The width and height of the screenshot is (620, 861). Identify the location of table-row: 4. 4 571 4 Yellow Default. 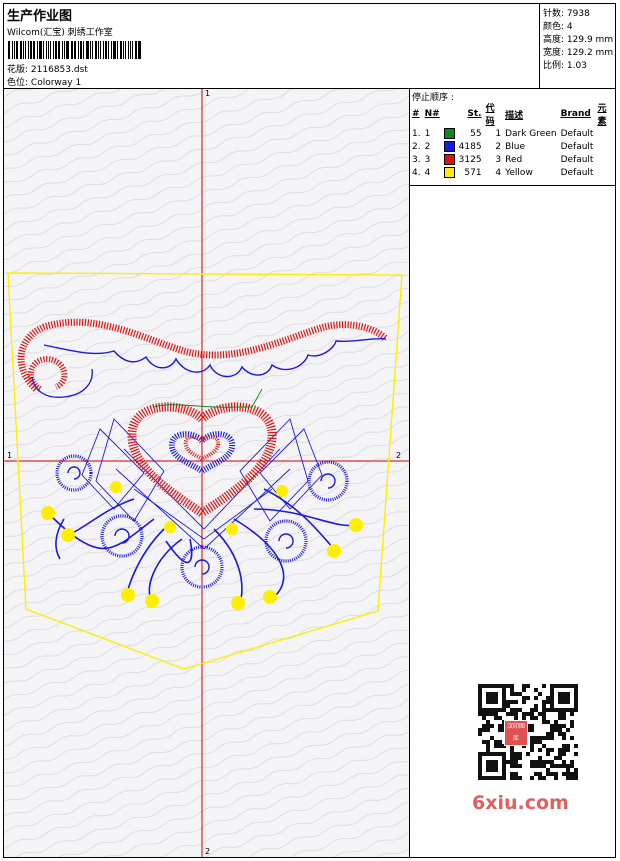
(513, 172).